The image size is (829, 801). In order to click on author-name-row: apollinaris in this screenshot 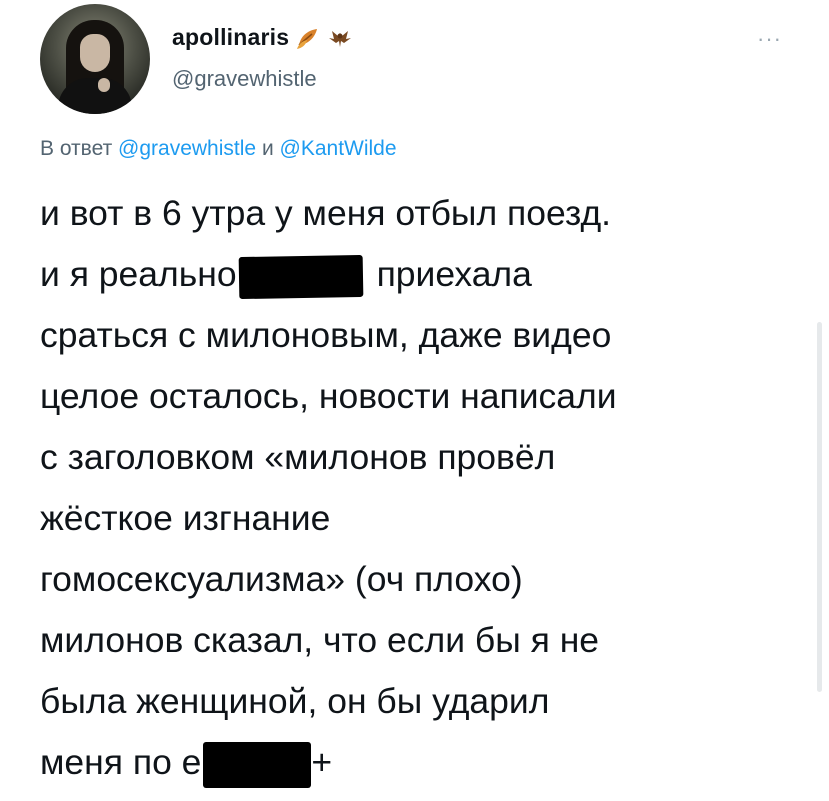, I will do `click(262, 37)`.